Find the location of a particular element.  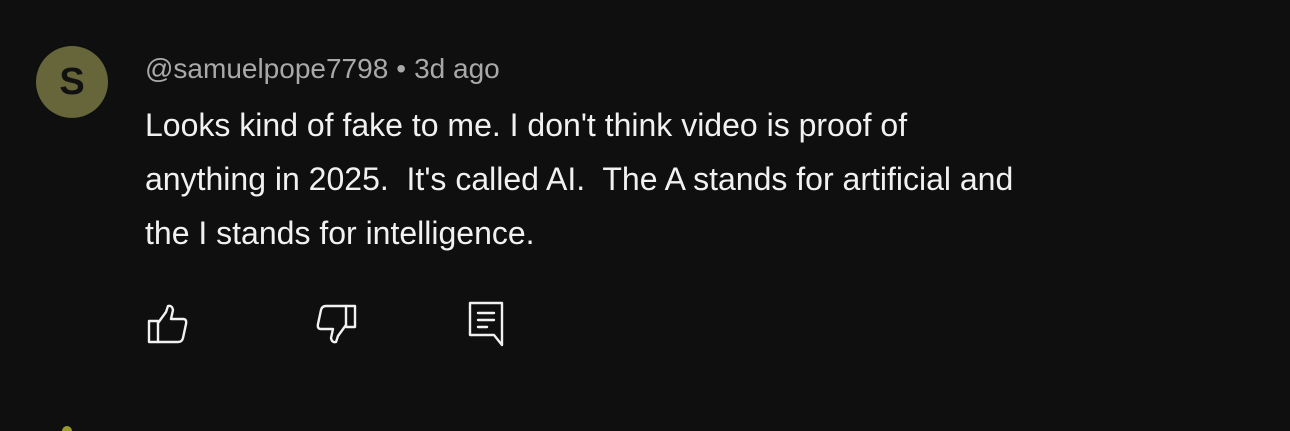

comment-reply-icon is located at coordinates (486, 324).